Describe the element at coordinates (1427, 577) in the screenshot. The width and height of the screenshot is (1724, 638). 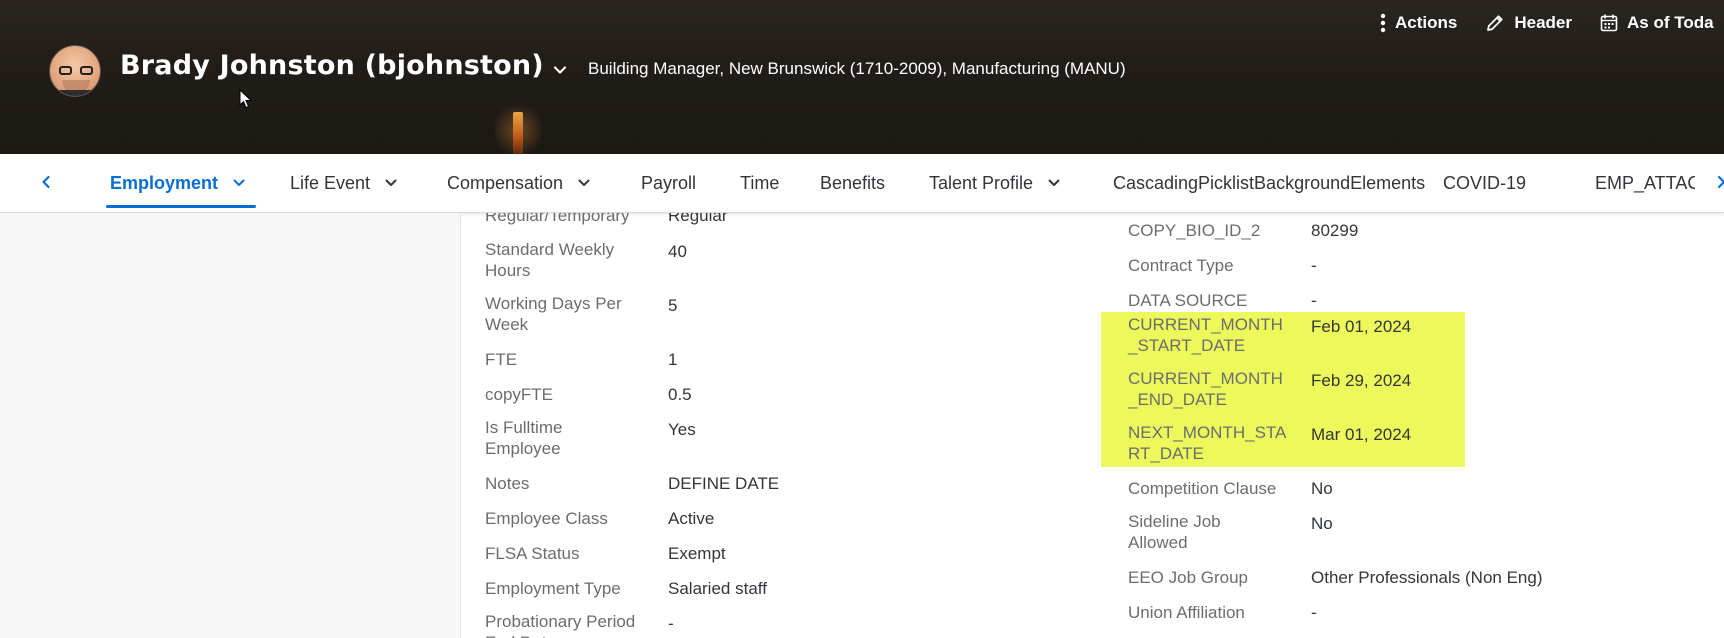
I see `field-value-eeo-job-group: Other Professionals (Non Eng)` at that location.